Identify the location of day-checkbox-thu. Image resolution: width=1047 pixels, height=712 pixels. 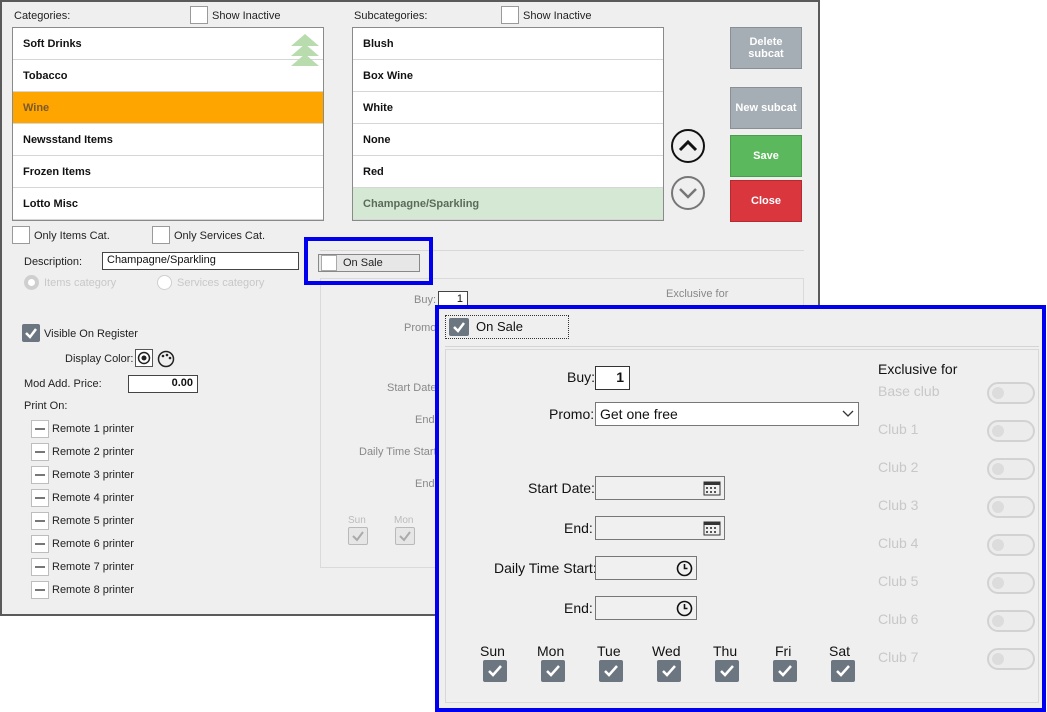
(727, 671).